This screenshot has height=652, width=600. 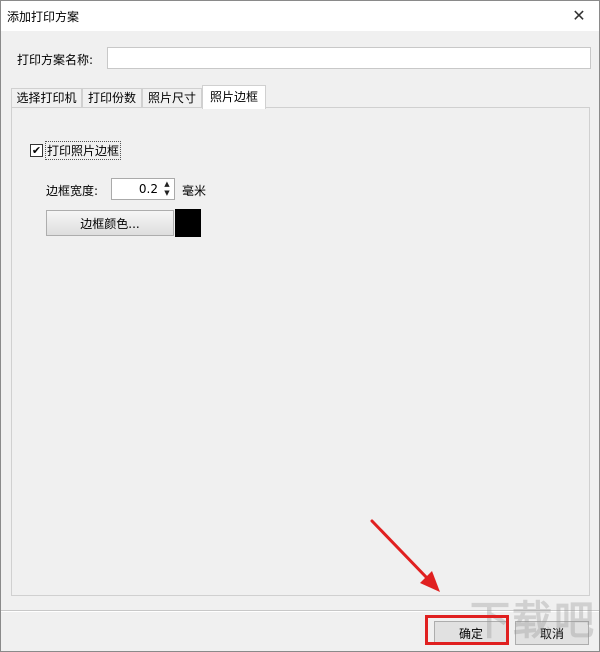 I want to click on window-title: 添加打印方案, so click(x=43, y=17).